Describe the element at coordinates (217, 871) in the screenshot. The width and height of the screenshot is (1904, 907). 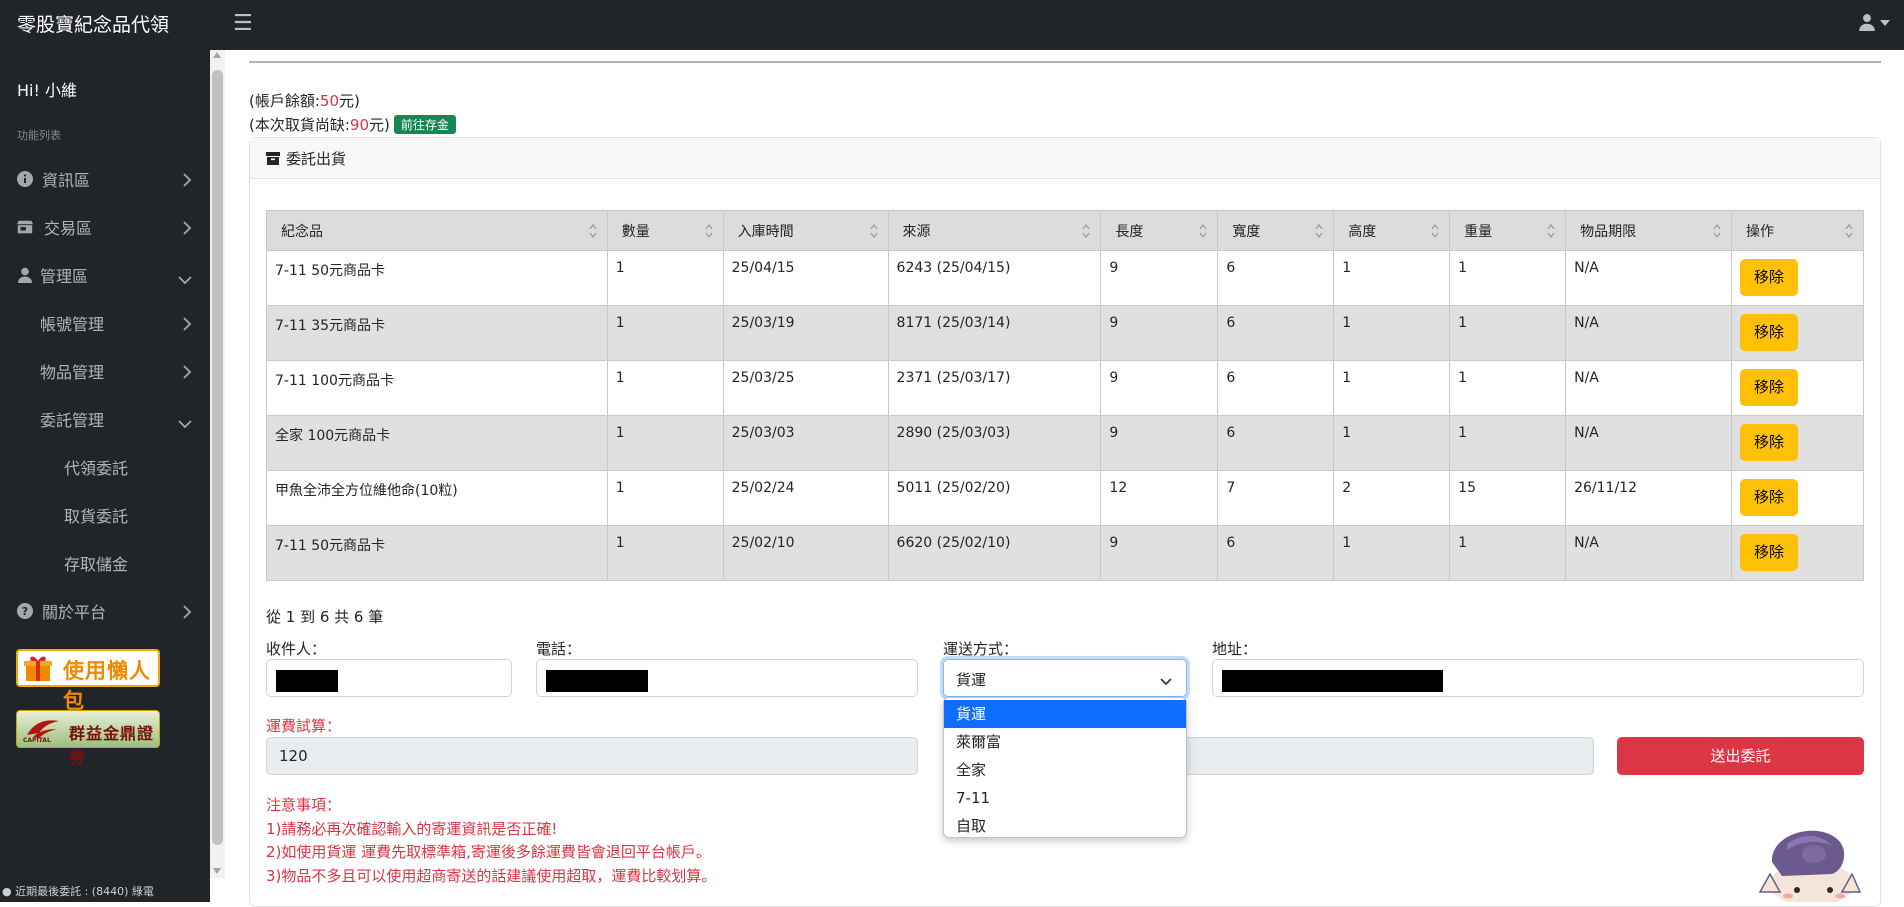
I see `scroll-down-icon` at that location.